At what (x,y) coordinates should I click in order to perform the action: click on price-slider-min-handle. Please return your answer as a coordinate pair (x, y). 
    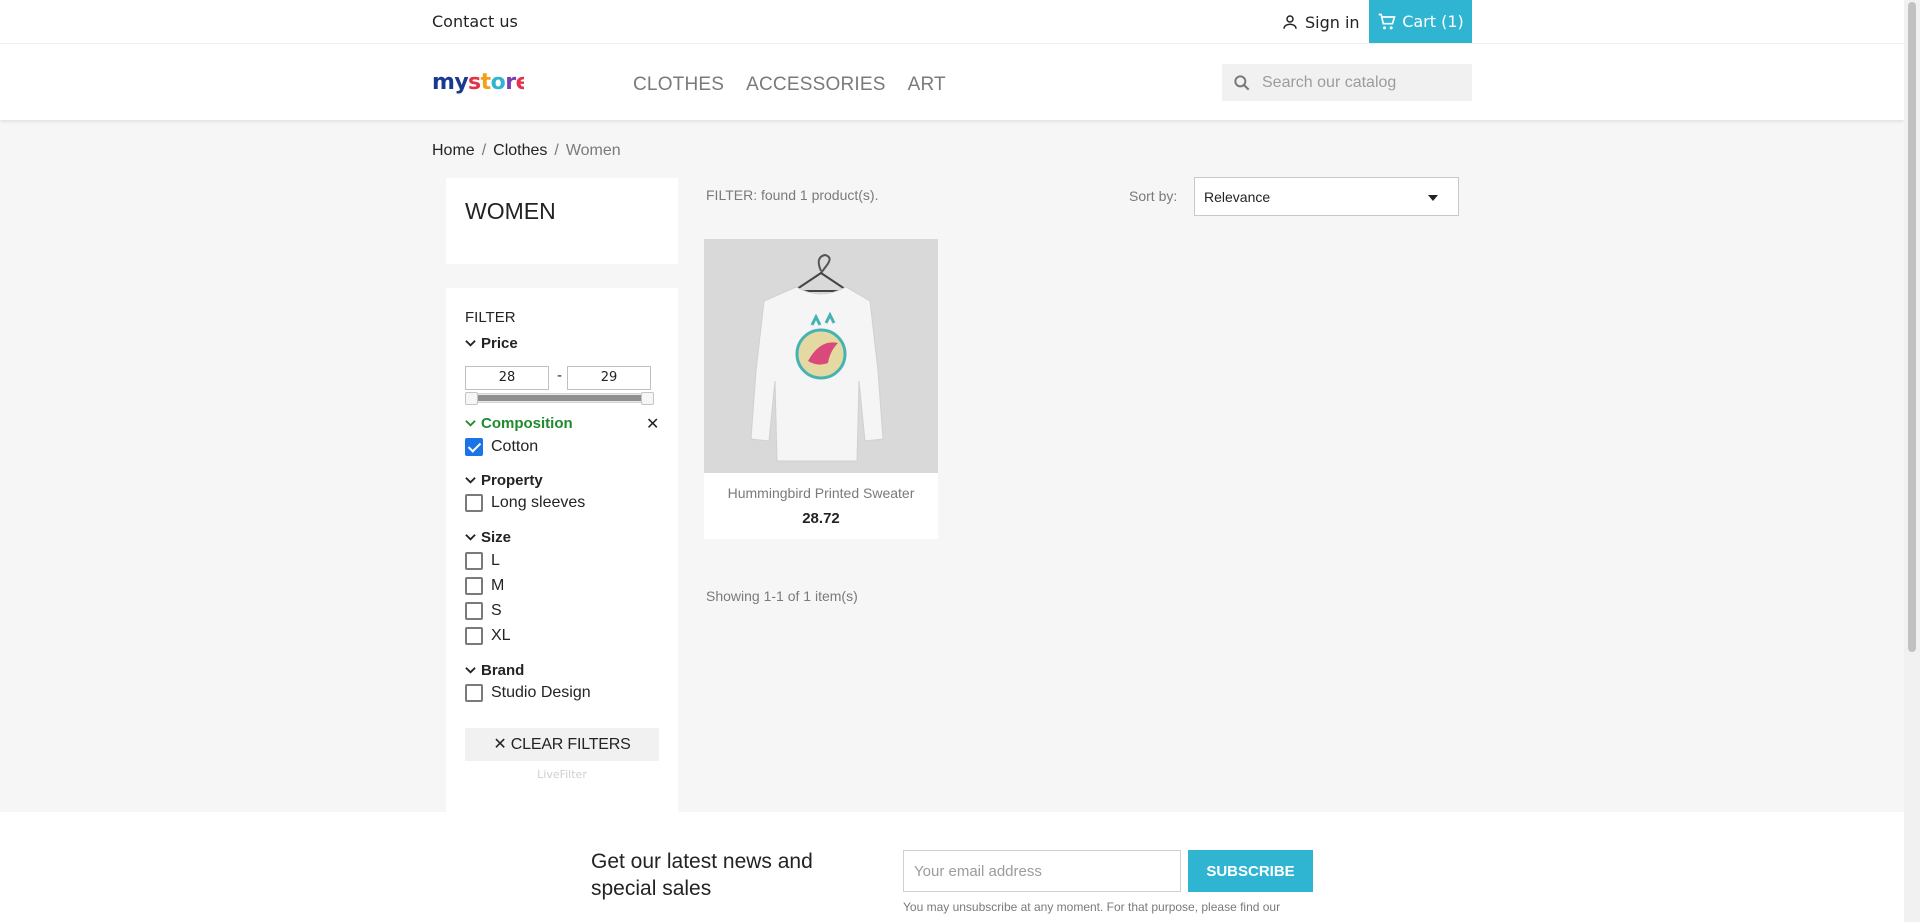
    Looking at the image, I should click on (471, 398).